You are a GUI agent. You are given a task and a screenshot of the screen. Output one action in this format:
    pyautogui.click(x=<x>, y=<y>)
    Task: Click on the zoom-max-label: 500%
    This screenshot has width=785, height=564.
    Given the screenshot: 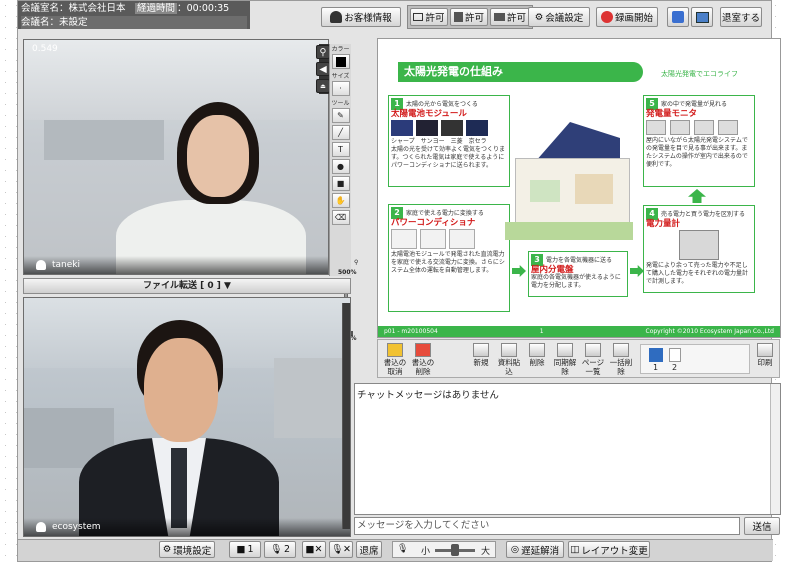 What is the action you would take?
    pyautogui.click(x=347, y=272)
    